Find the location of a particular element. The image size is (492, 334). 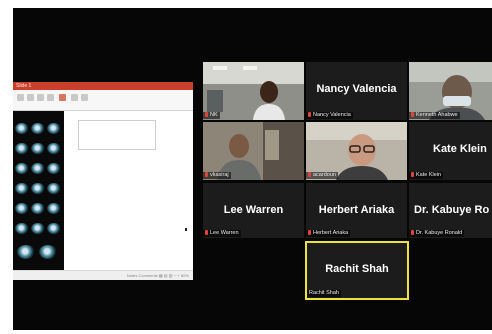

participant-display-name: Herbert Ariaka is located at coordinates (356, 210).